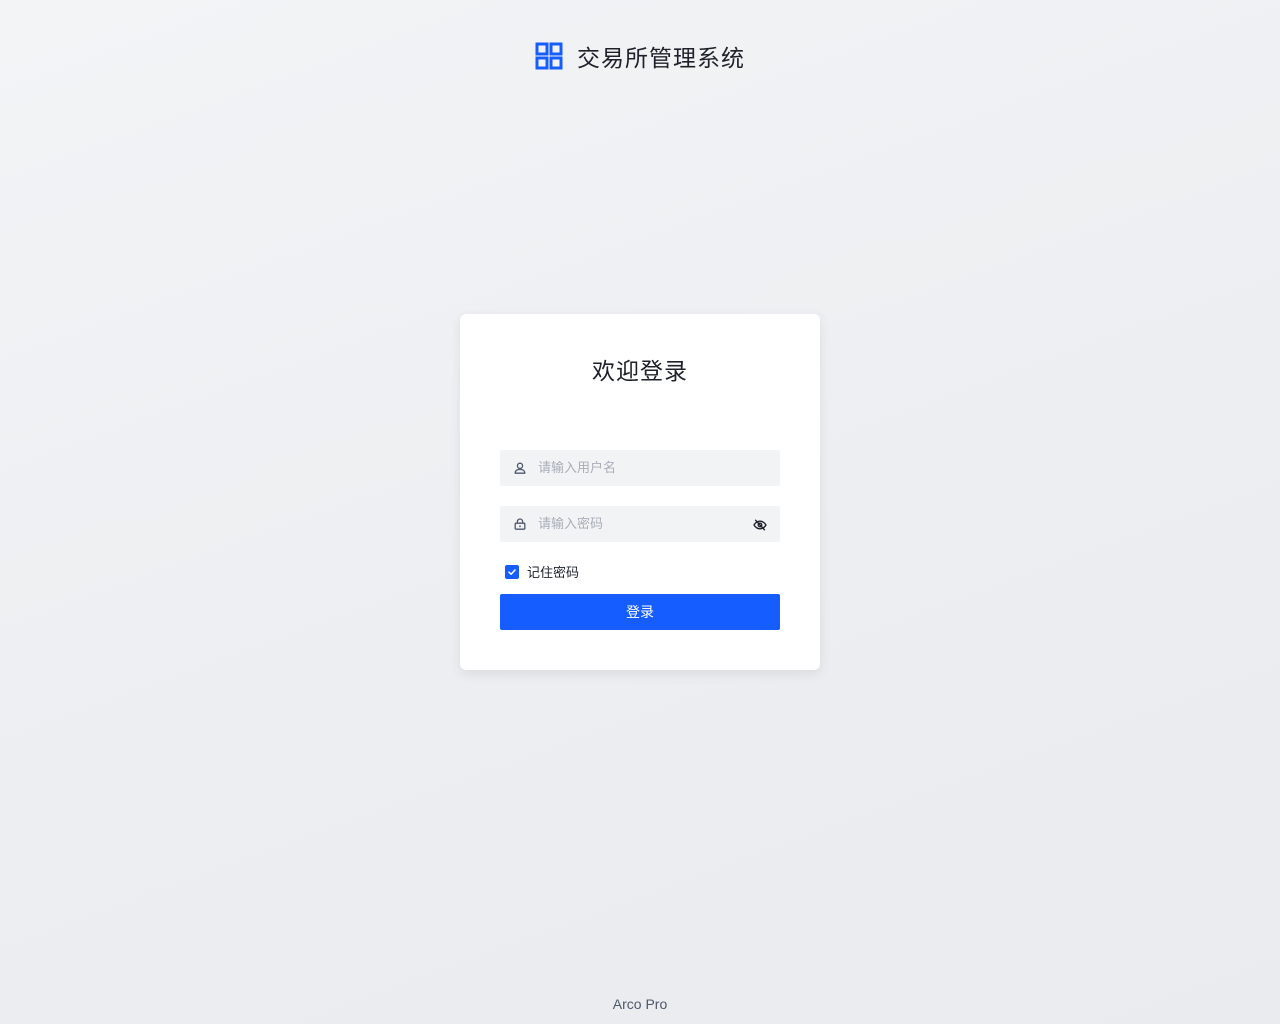  I want to click on username-input, so click(638, 468).